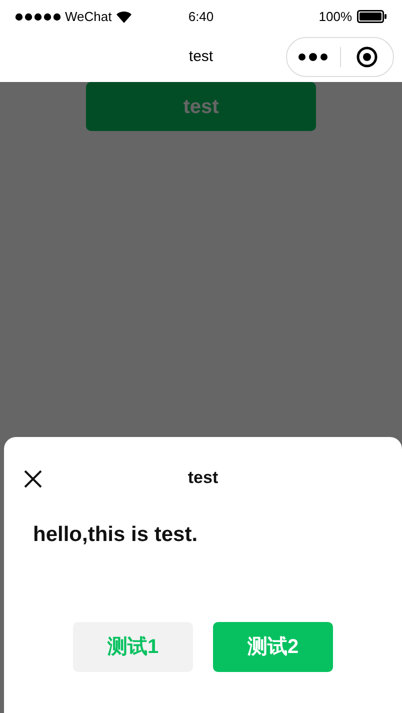  What do you see at coordinates (201, 57) in the screenshot?
I see `nav-title: test` at bounding box center [201, 57].